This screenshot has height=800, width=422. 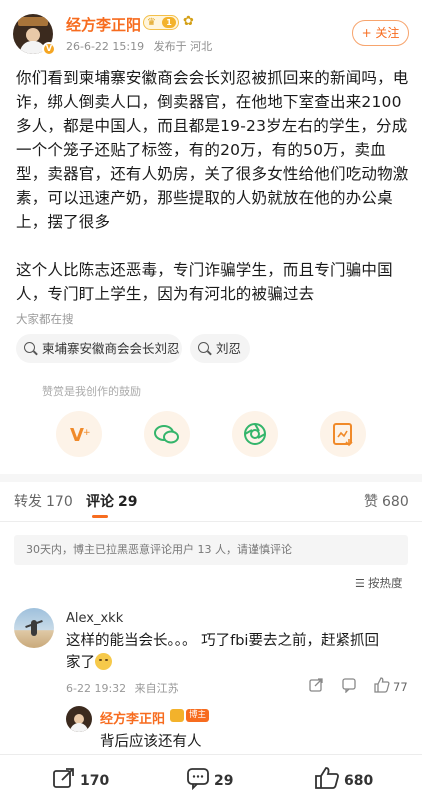 I want to click on doge-emoji-icon, so click(x=103, y=661).